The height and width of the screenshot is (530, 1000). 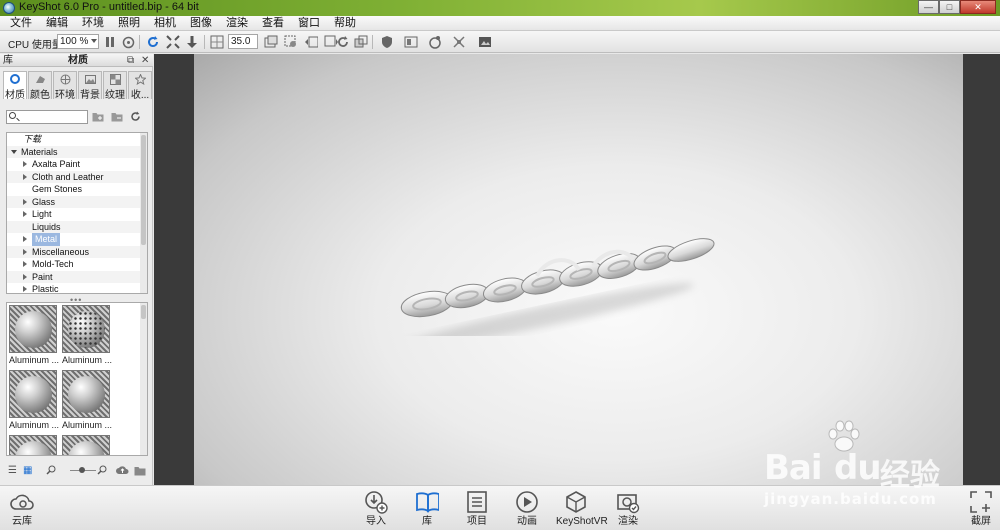 What do you see at coordinates (459, 42) in the screenshot?
I see `move-tool-icon` at bounding box center [459, 42].